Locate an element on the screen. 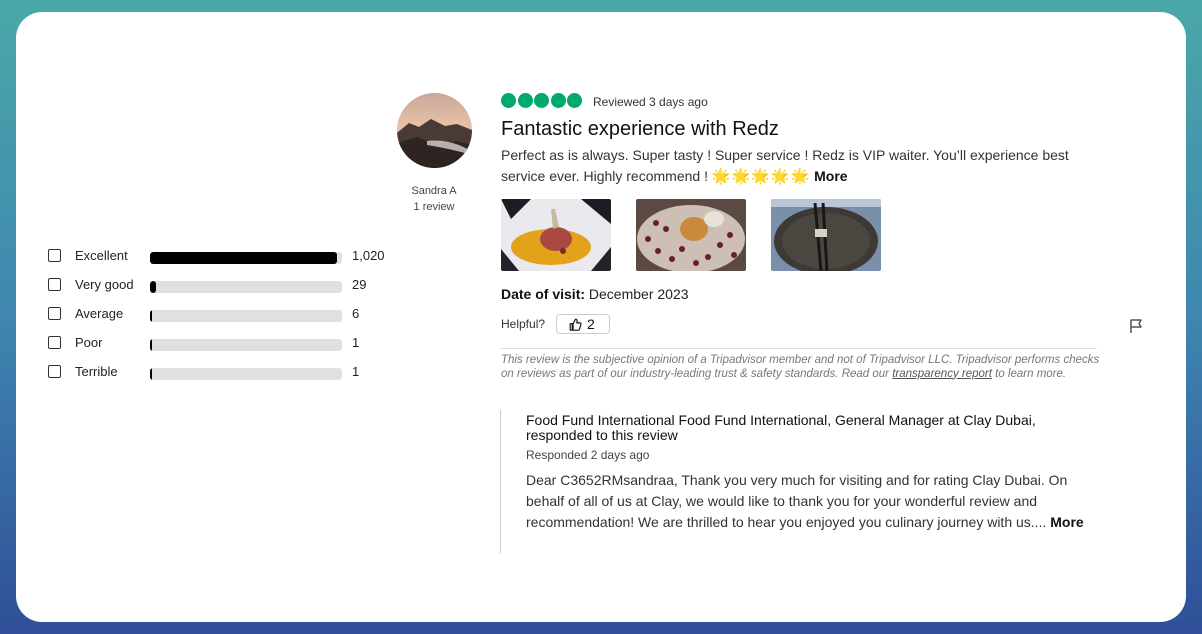  filter-label: Terrible is located at coordinates (96, 371).